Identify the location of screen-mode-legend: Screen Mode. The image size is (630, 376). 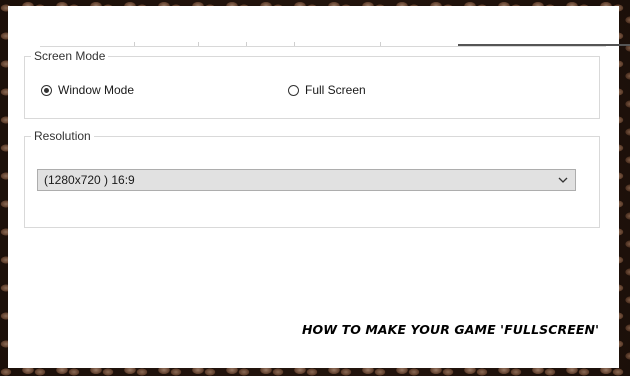
(70, 56).